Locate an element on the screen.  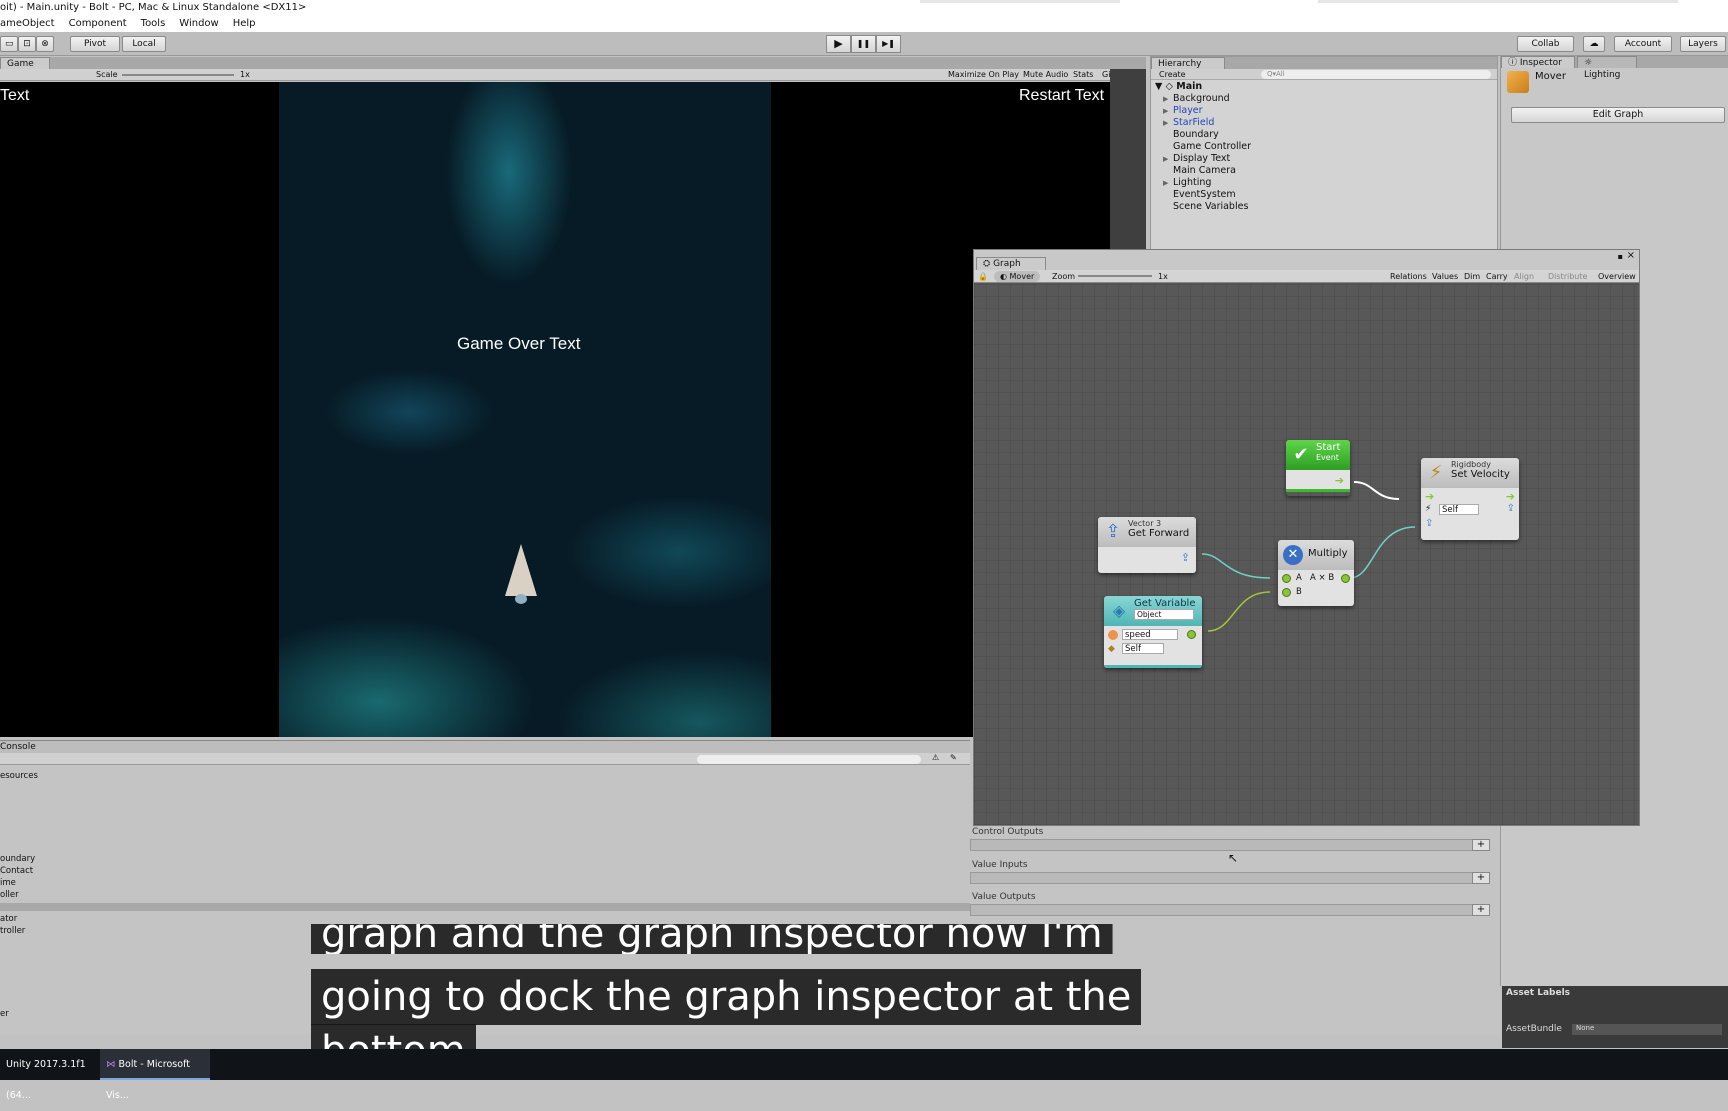
mute-audio-toggle: Mute Audio is located at coordinates (1045, 75).